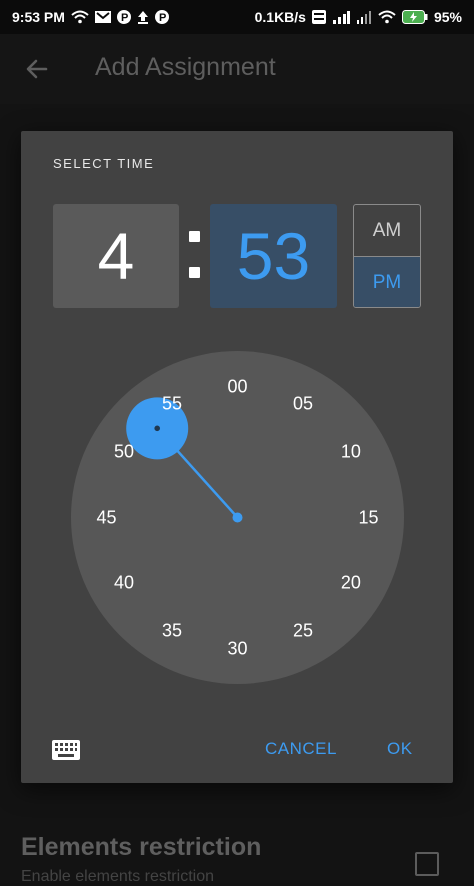 The width and height of the screenshot is (474, 886). What do you see at coordinates (38, 17) in the screenshot?
I see `status-time: 9:53 PM` at bounding box center [38, 17].